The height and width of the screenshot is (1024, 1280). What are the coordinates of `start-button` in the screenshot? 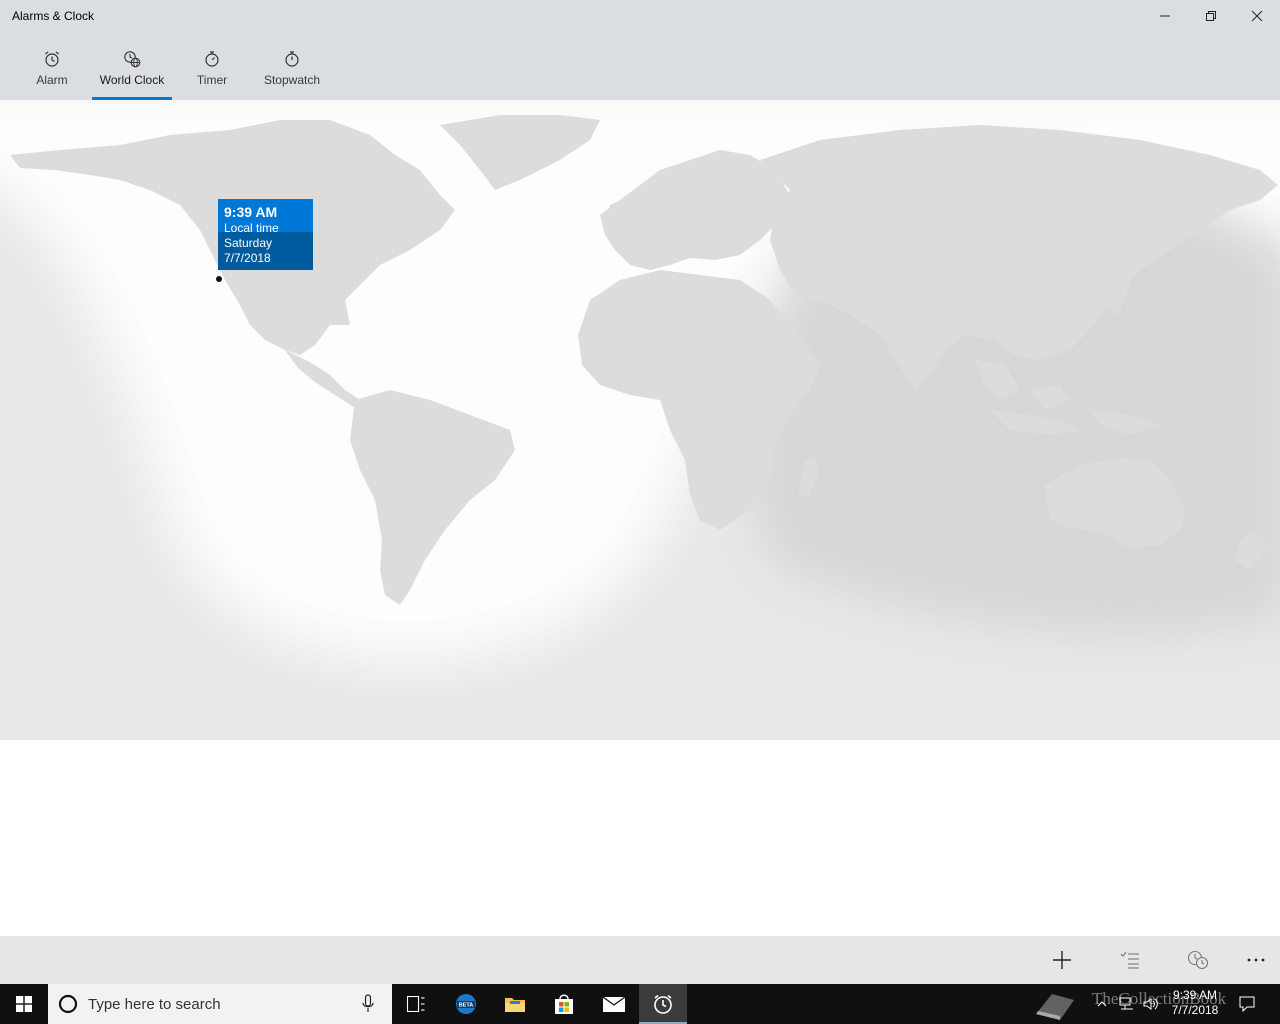 It's located at (24, 1004).